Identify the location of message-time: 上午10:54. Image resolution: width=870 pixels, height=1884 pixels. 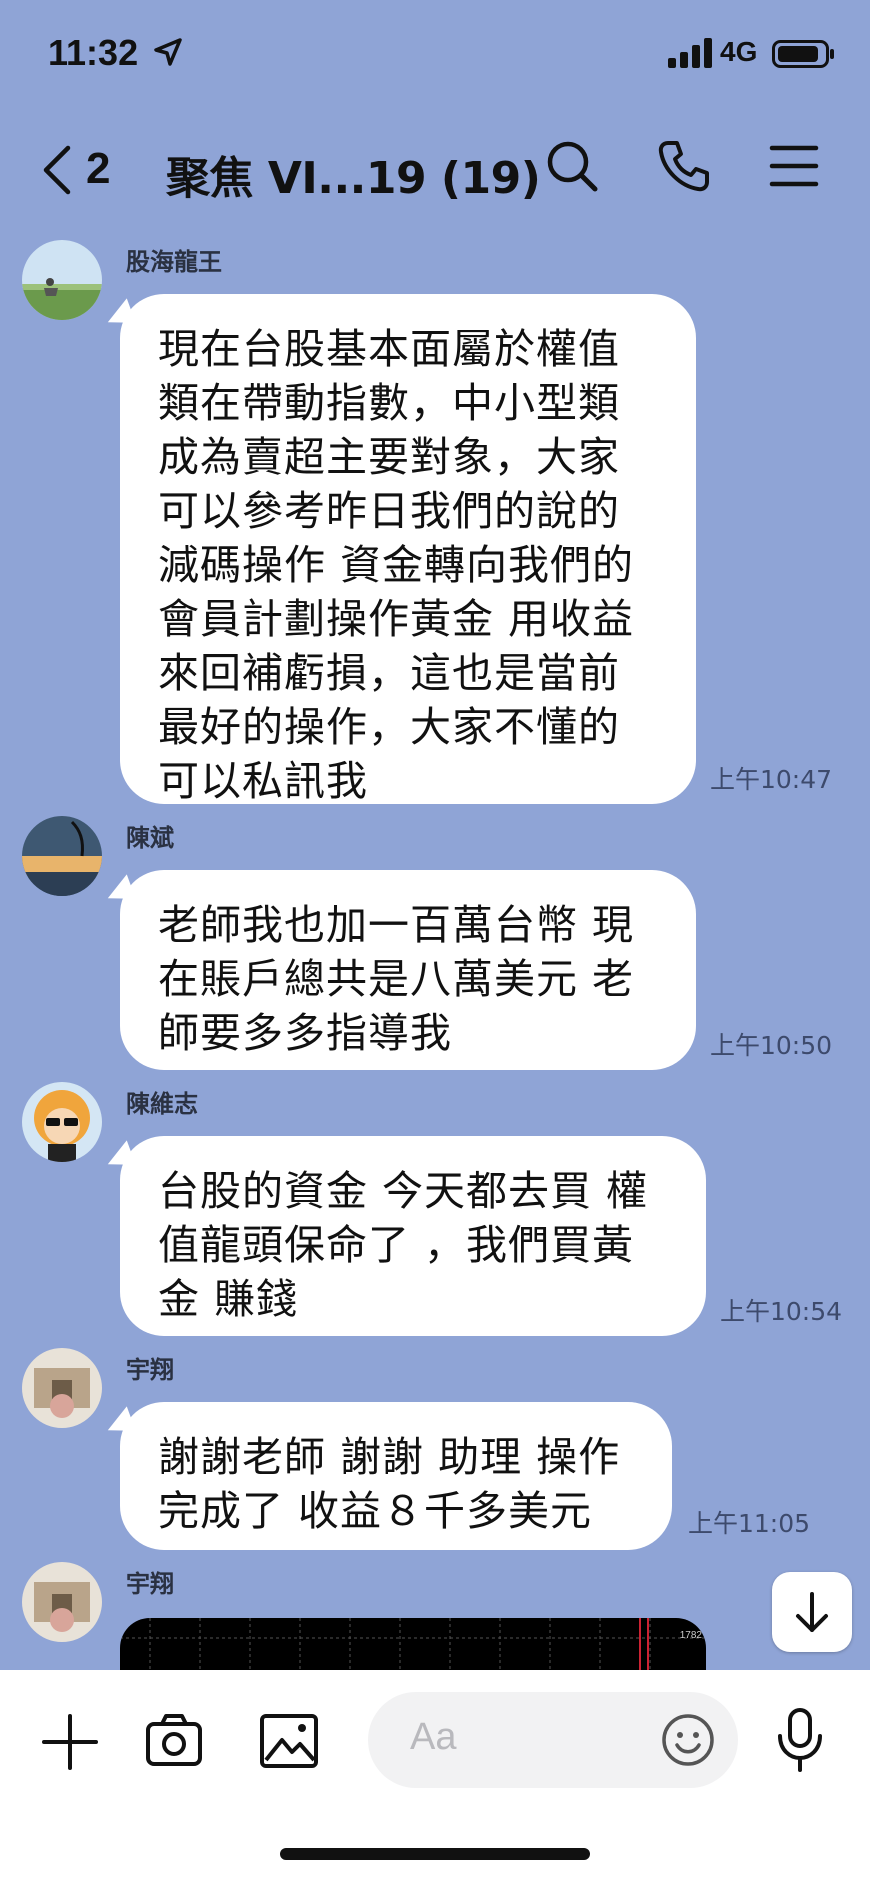
(781, 1311).